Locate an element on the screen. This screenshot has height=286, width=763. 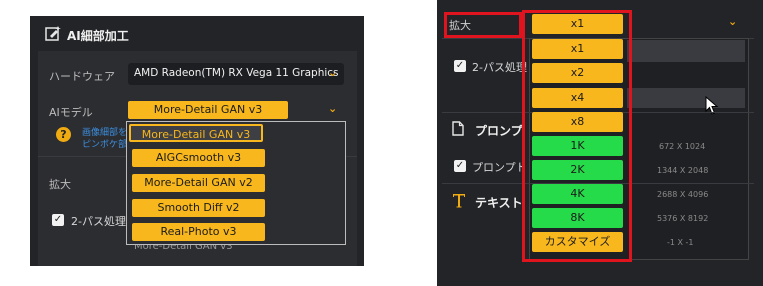
prompt-section-title: プロンプ is located at coordinates (499, 131).